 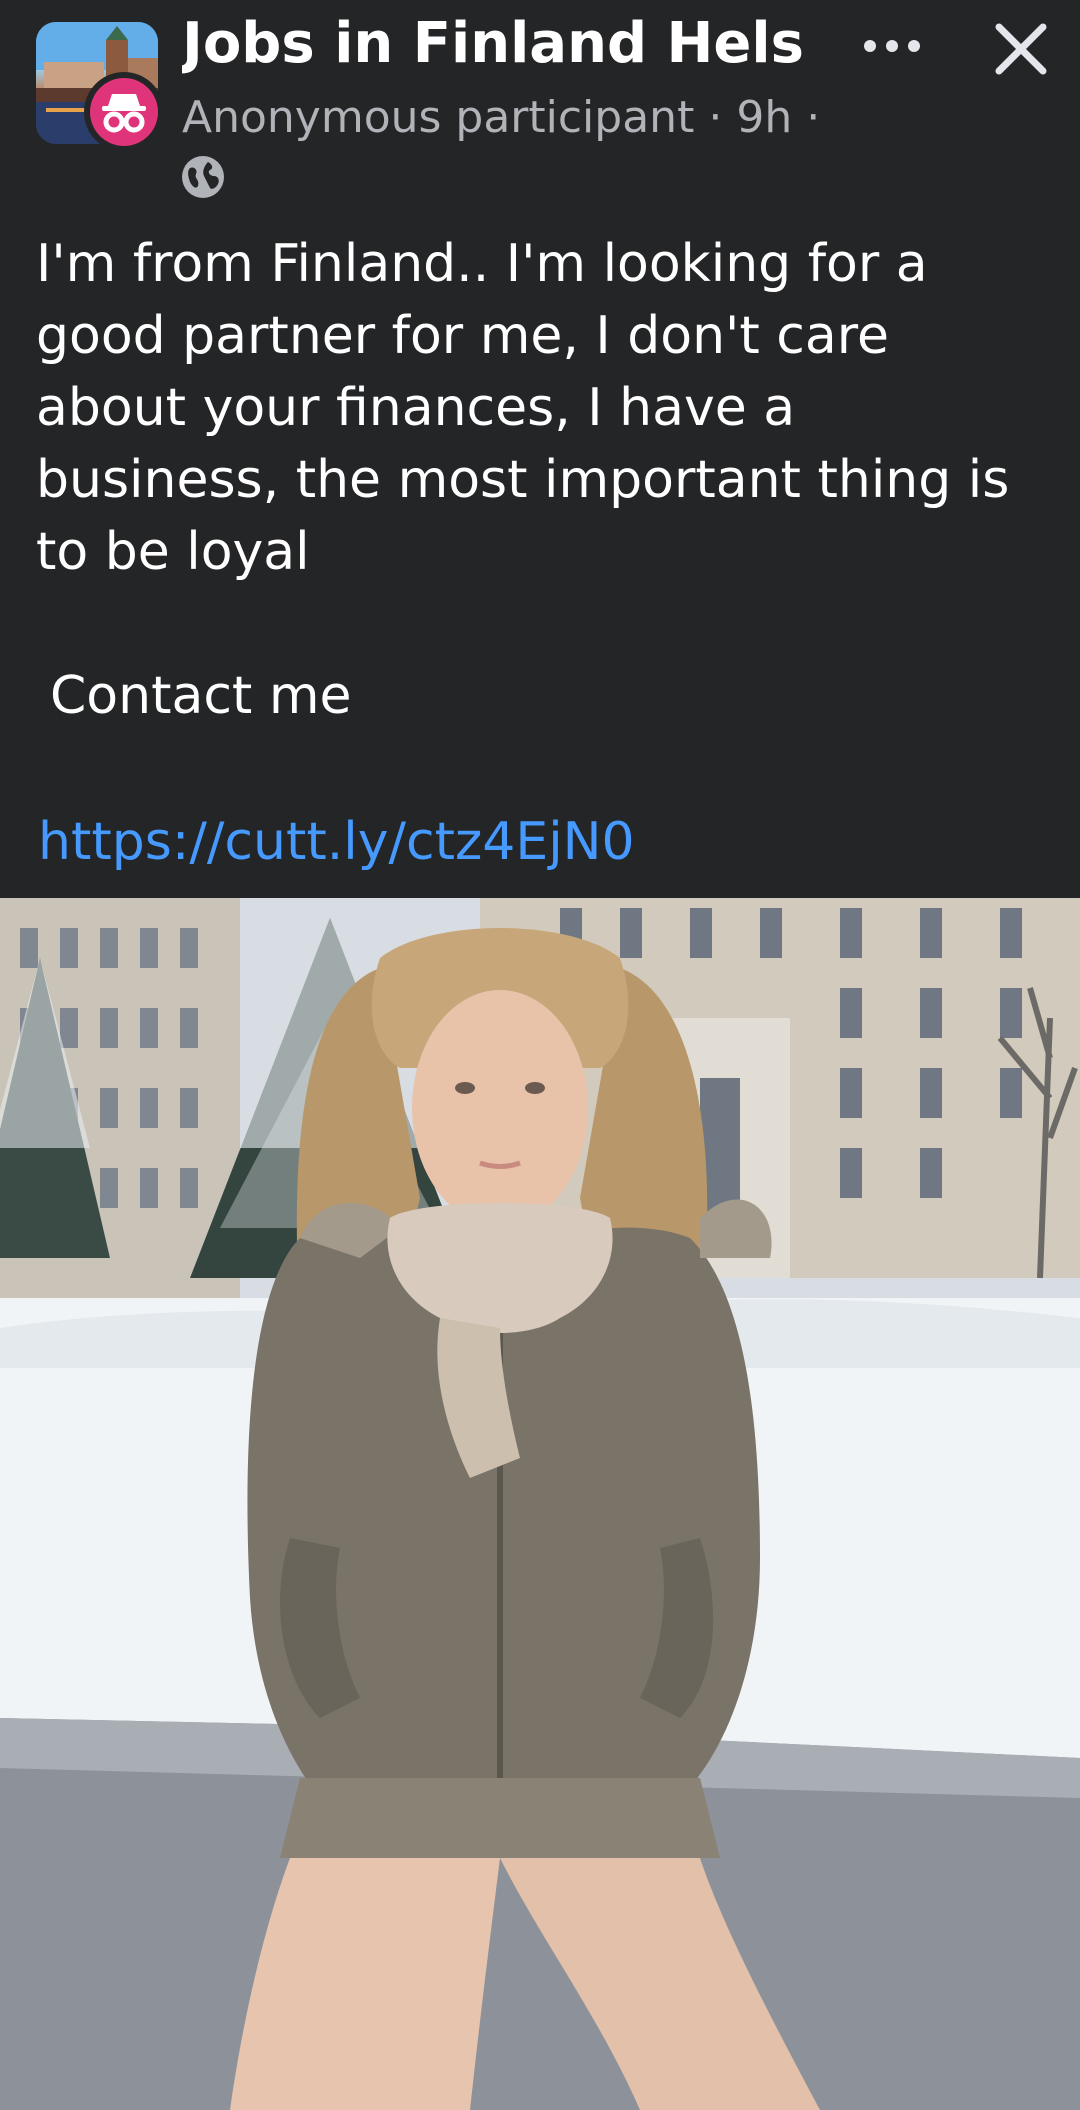 I want to click on post-meta: Anonymous participant · 9h ·, so click(x=501, y=118).